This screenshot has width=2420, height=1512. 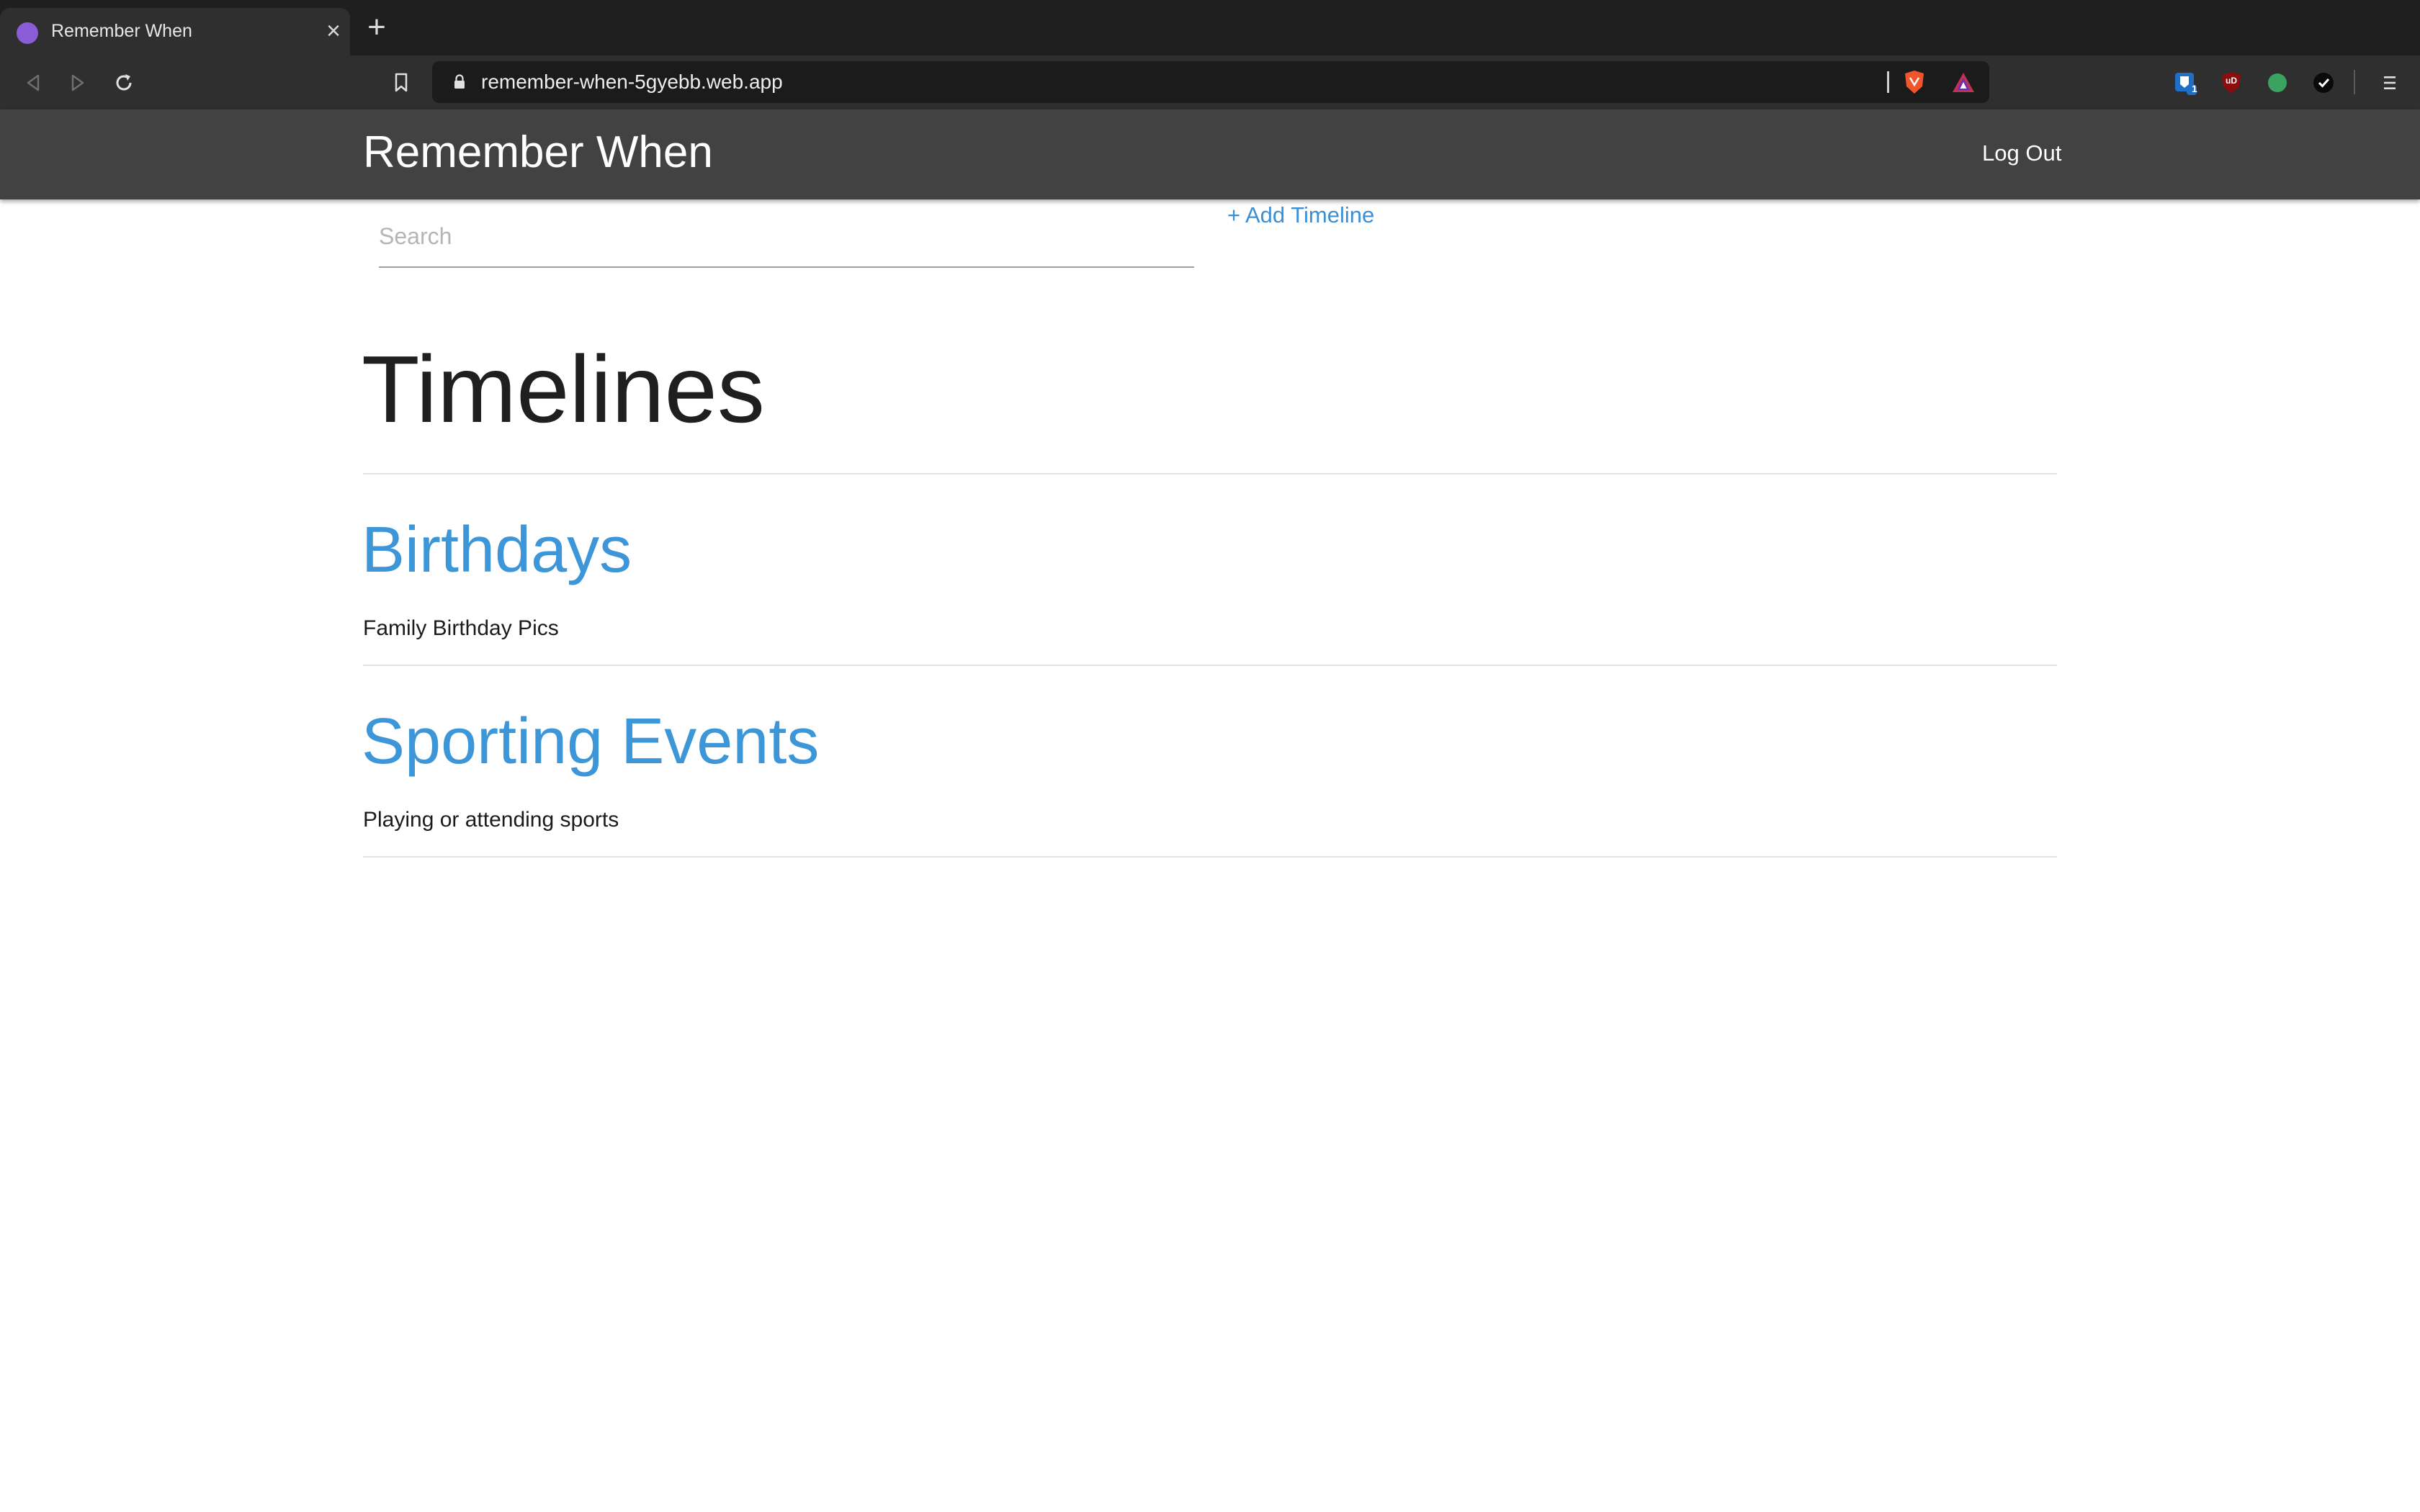 I want to click on bookmark-icon, so click(x=401, y=82).